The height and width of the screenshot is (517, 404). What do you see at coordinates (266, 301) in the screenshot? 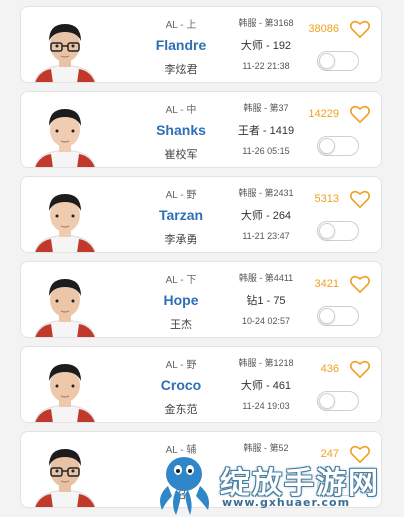
I see `tier-points: 钻1 - 75` at bounding box center [266, 301].